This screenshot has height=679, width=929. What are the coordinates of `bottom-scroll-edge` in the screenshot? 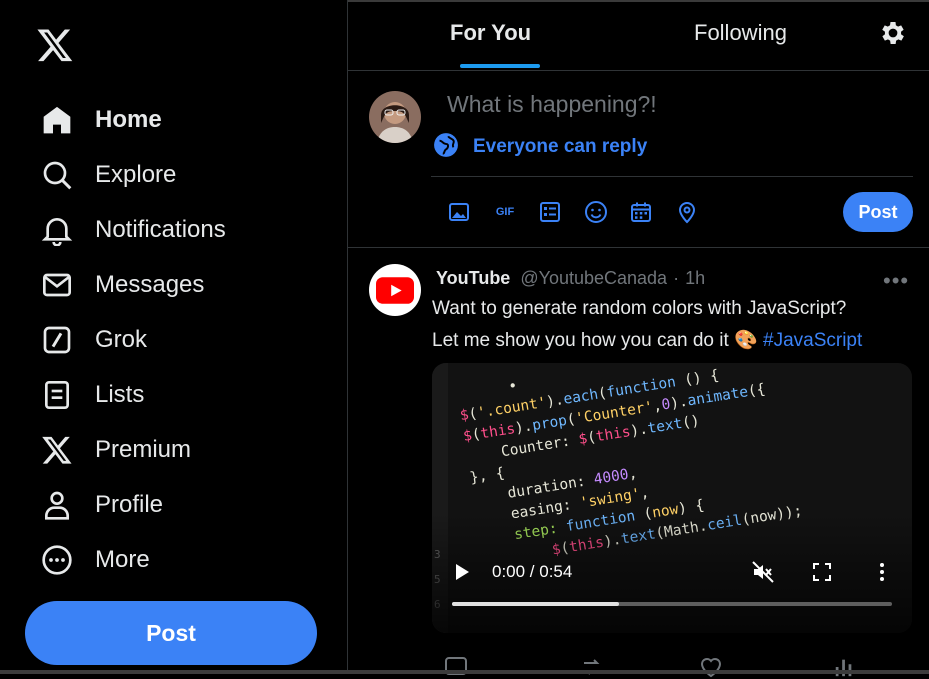 It's located at (464, 672).